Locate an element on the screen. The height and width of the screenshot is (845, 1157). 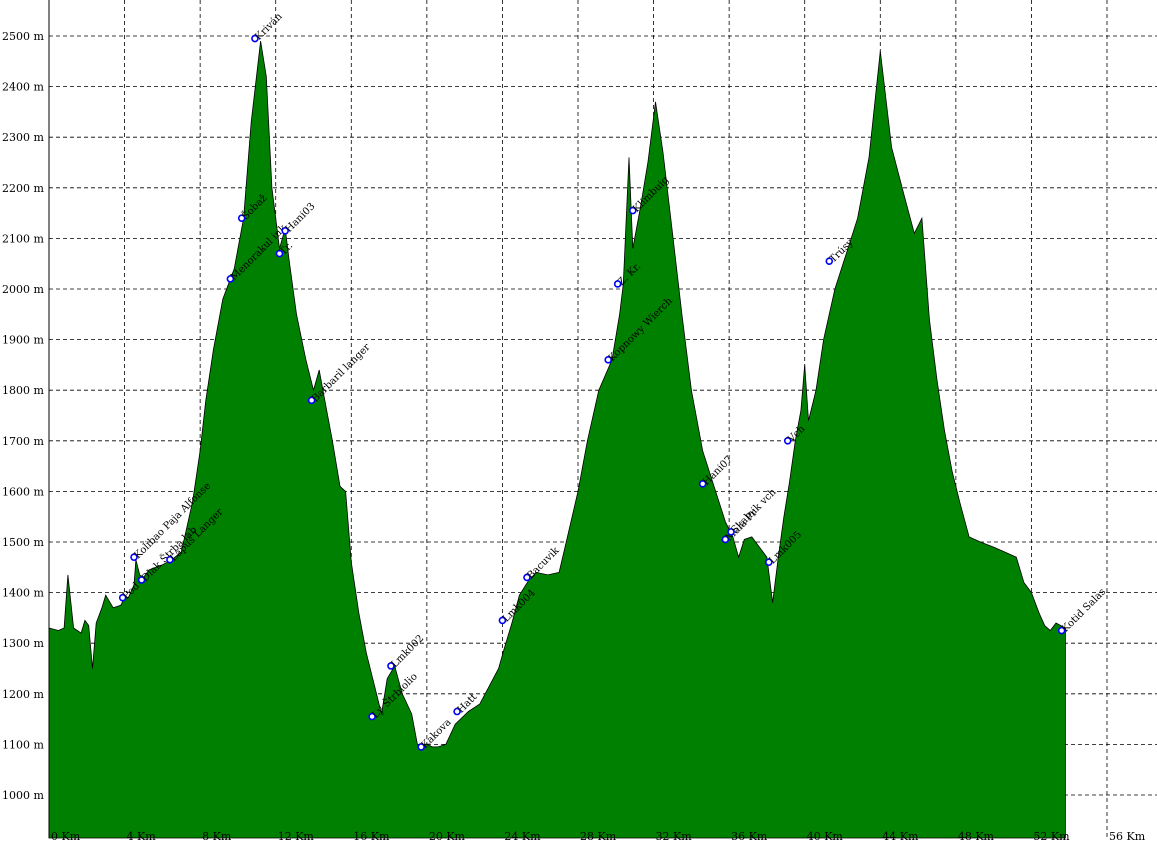
waypoint-label: Lmk002 is located at coordinates (407, 651).